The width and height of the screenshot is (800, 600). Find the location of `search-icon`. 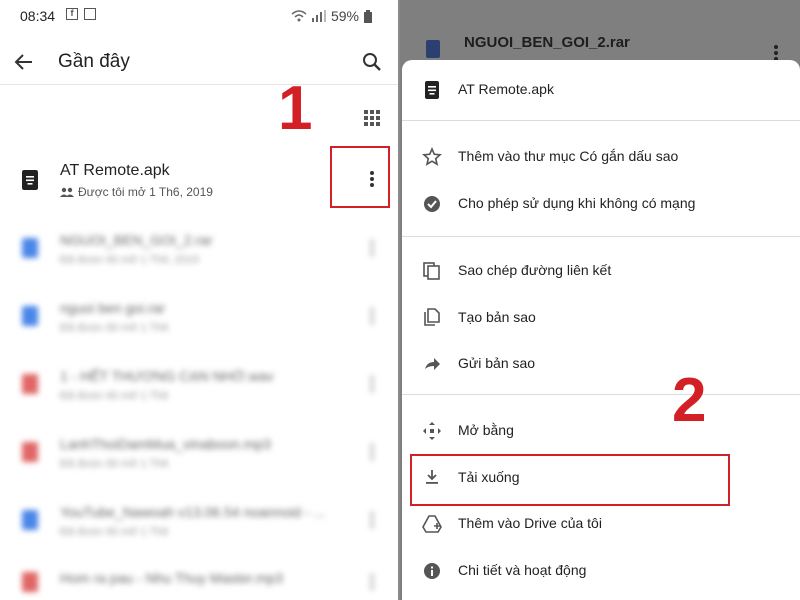

search-icon is located at coordinates (372, 62).